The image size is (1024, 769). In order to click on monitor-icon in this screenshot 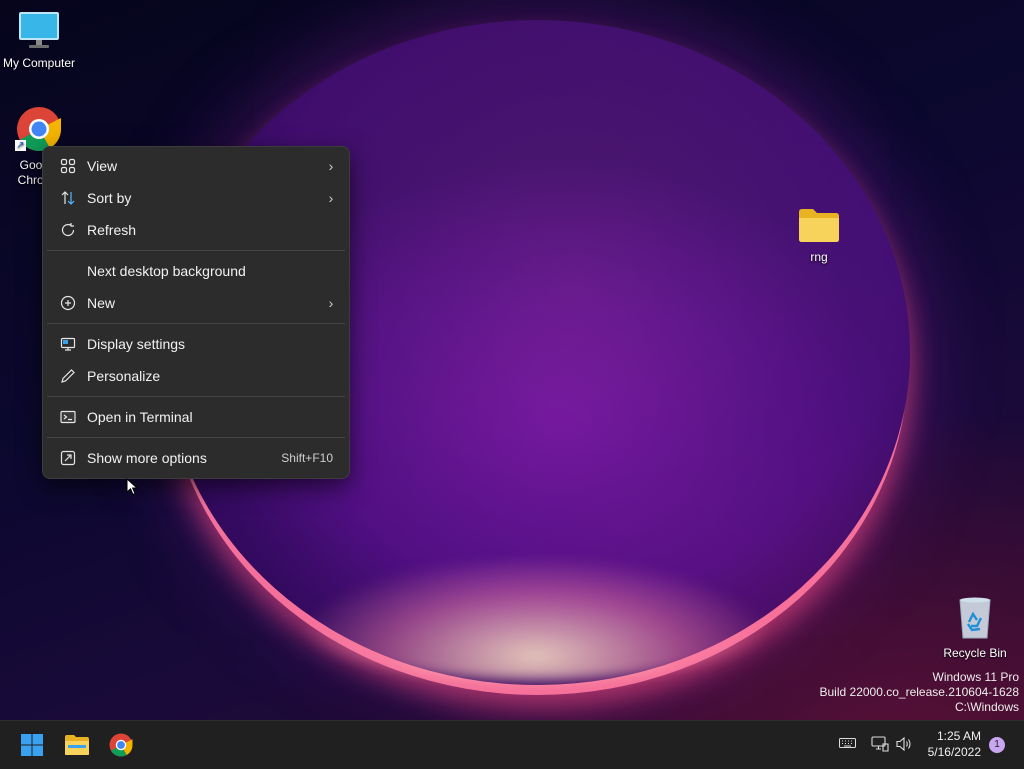, I will do `click(39, 30)`.